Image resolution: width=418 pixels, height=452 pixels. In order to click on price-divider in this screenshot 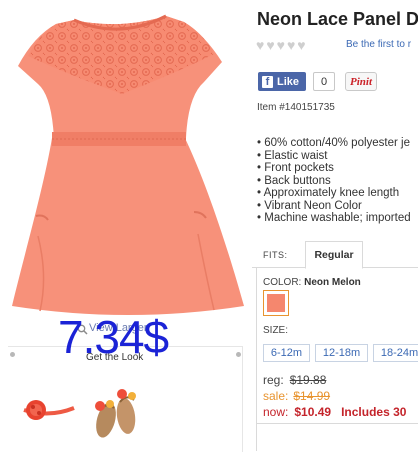, I will do `click(337, 423)`.